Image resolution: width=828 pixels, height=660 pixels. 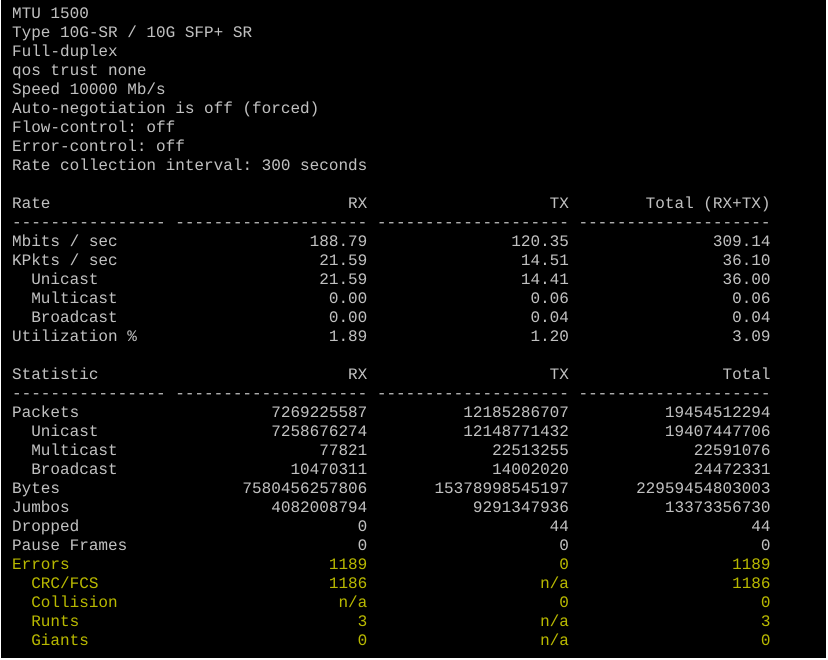 I want to click on row-label: Bytes, so click(x=37, y=489).